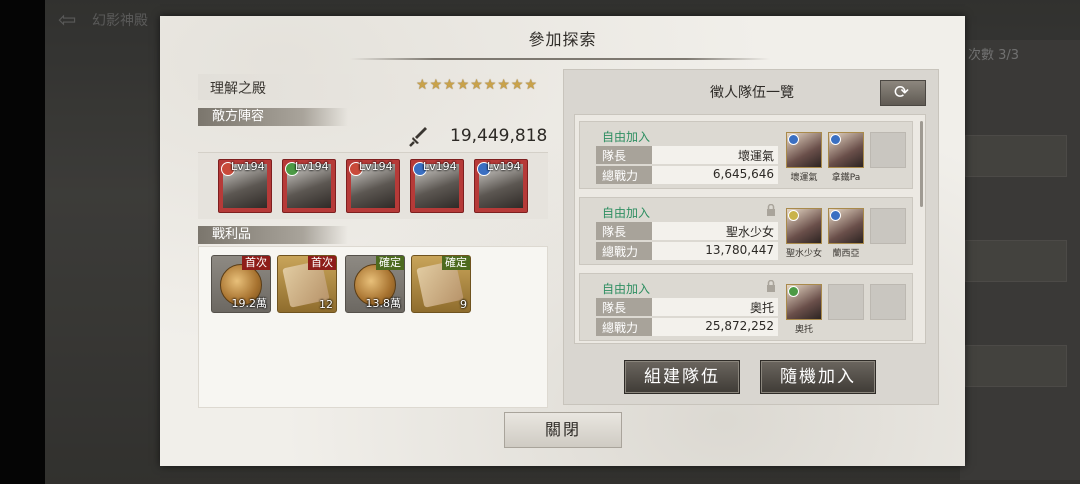 The image size is (1080, 484). I want to click on leader-row: 隊長 聖水少女, so click(687, 231).